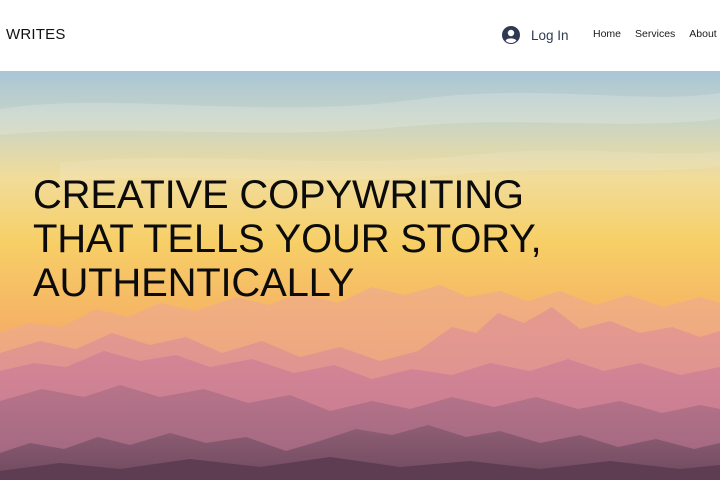 This screenshot has width=720, height=480. I want to click on site-header: WRITES Log In Home Services About, so click(360, 35).